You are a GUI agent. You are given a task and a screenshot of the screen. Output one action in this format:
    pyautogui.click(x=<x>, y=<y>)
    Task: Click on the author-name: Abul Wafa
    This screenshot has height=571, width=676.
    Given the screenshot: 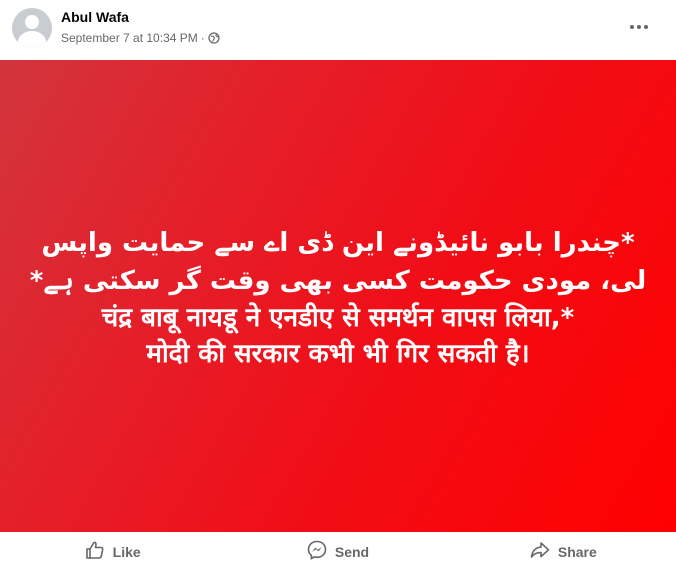 What is the action you would take?
    pyautogui.click(x=95, y=17)
    